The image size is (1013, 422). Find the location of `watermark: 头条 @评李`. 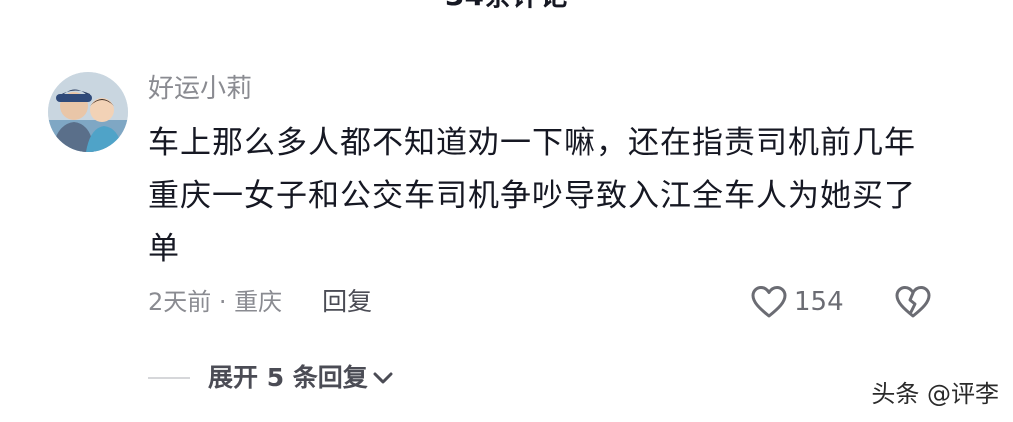

watermark: 头条 @评李 is located at coordinates (935, 394).